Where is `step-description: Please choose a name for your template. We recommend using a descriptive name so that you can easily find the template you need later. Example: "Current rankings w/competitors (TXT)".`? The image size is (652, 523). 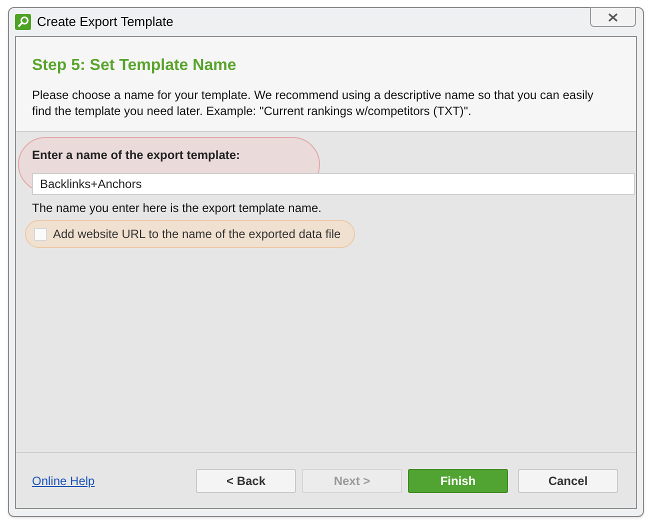 step-description: Please choose a name for your template. We recommend using a descriptive name so that you can easily find the template you need later. Example: "Current rankings w/competitors (TXT)". is located at coordinates (313, 103).